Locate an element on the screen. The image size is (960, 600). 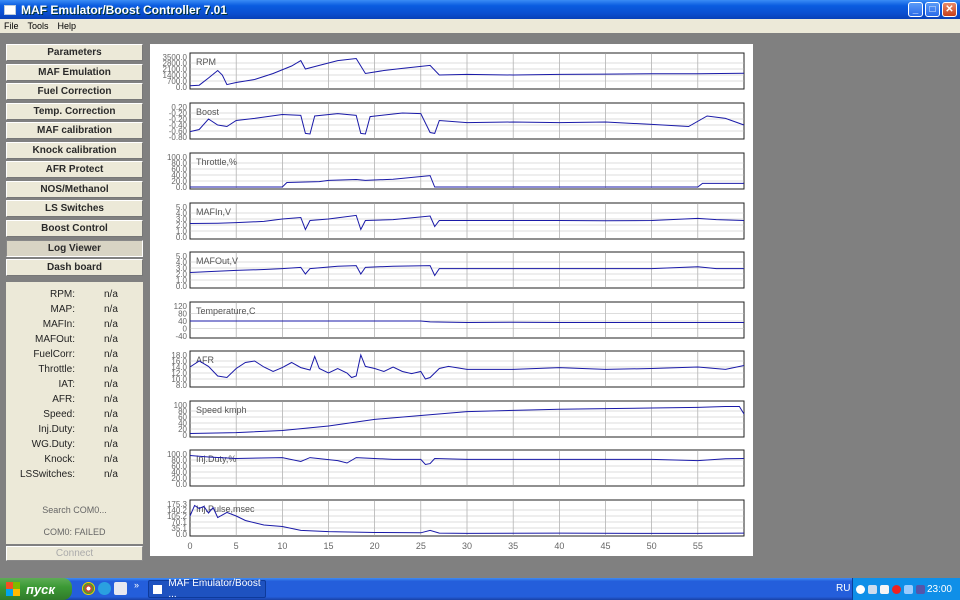
nav-ls-switches-button: LS Switches is located at coordinates (74, 208).